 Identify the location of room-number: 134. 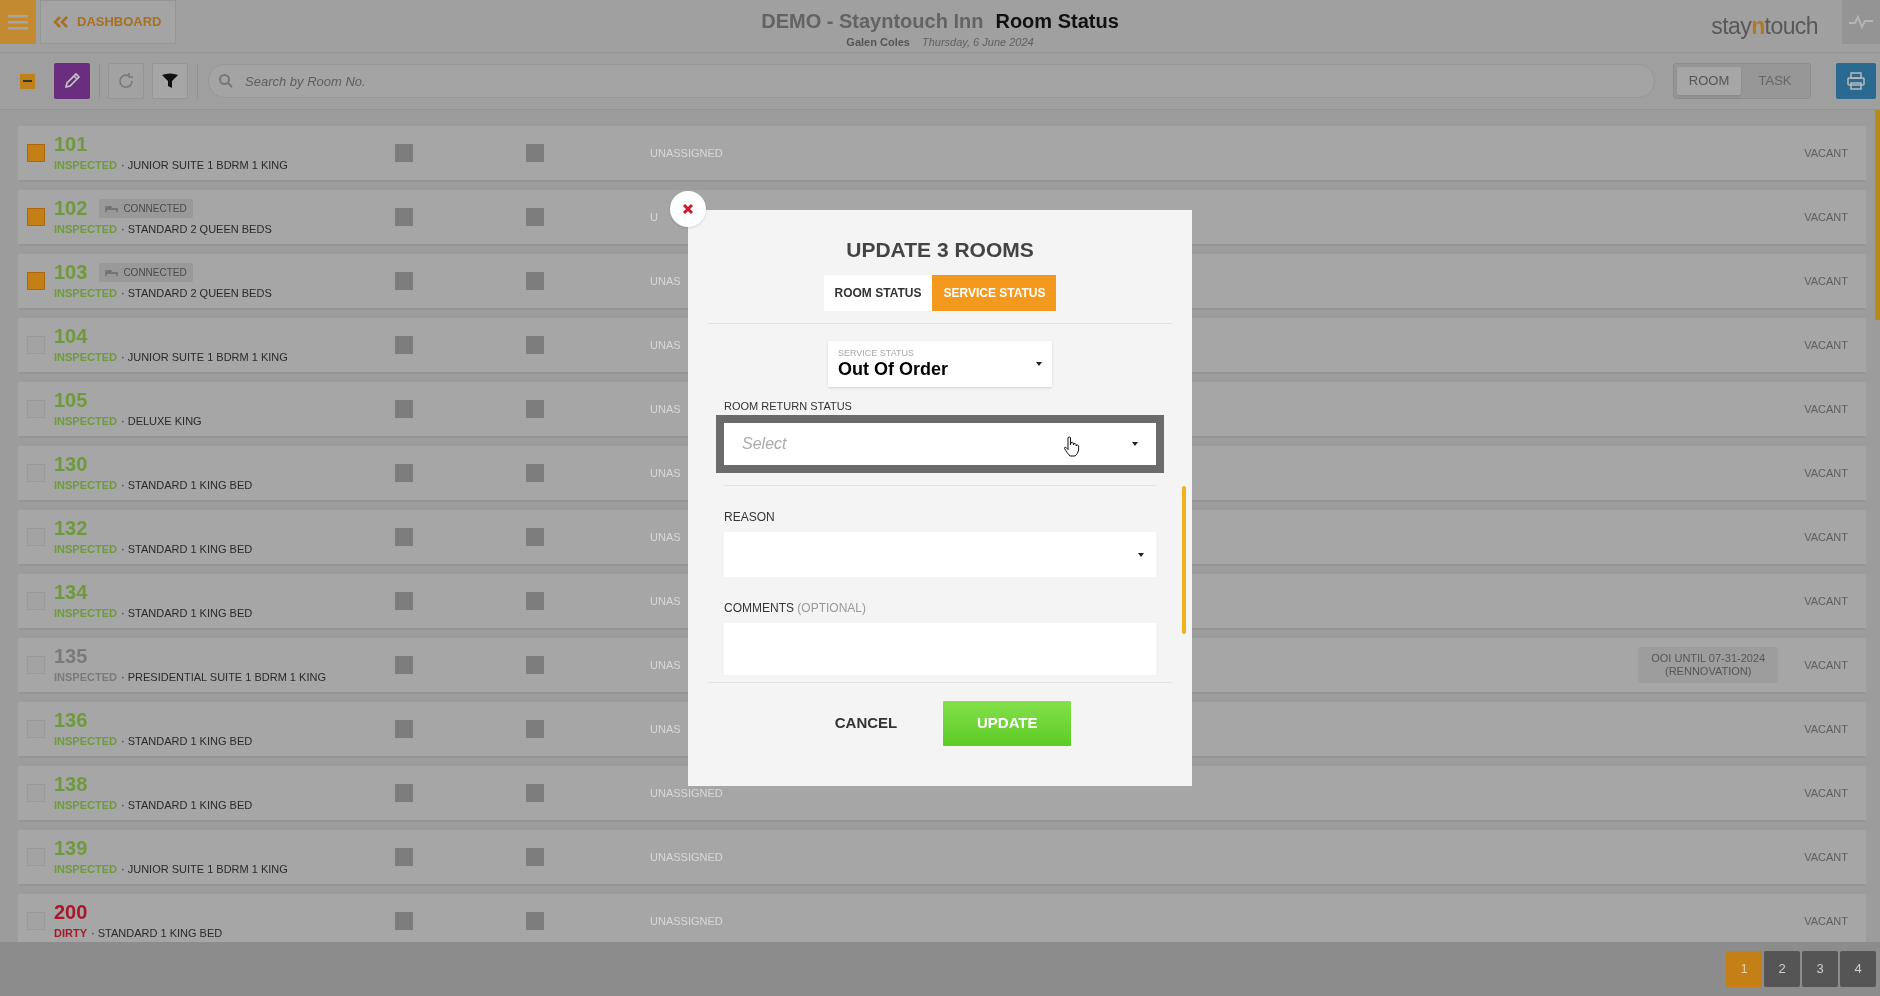
(71, 592).